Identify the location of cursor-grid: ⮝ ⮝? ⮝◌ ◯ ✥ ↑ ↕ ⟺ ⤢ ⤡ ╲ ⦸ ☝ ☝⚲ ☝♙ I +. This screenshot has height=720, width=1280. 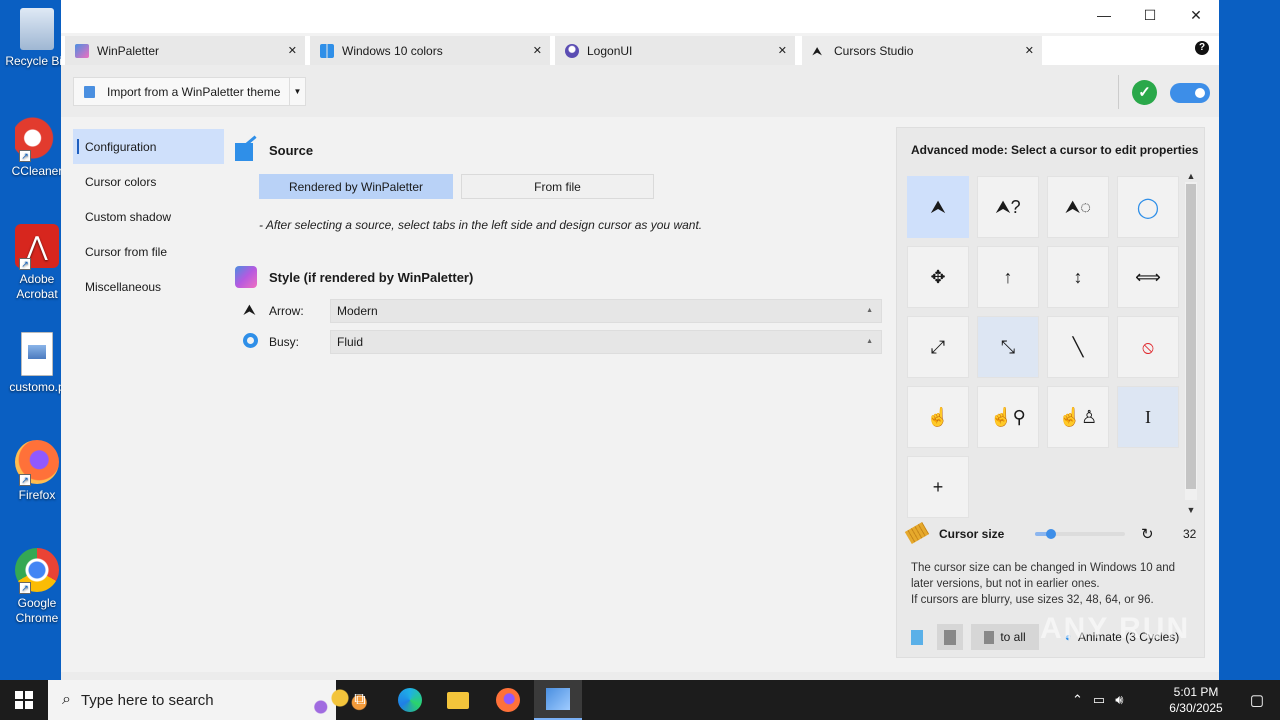
(1045, 347).